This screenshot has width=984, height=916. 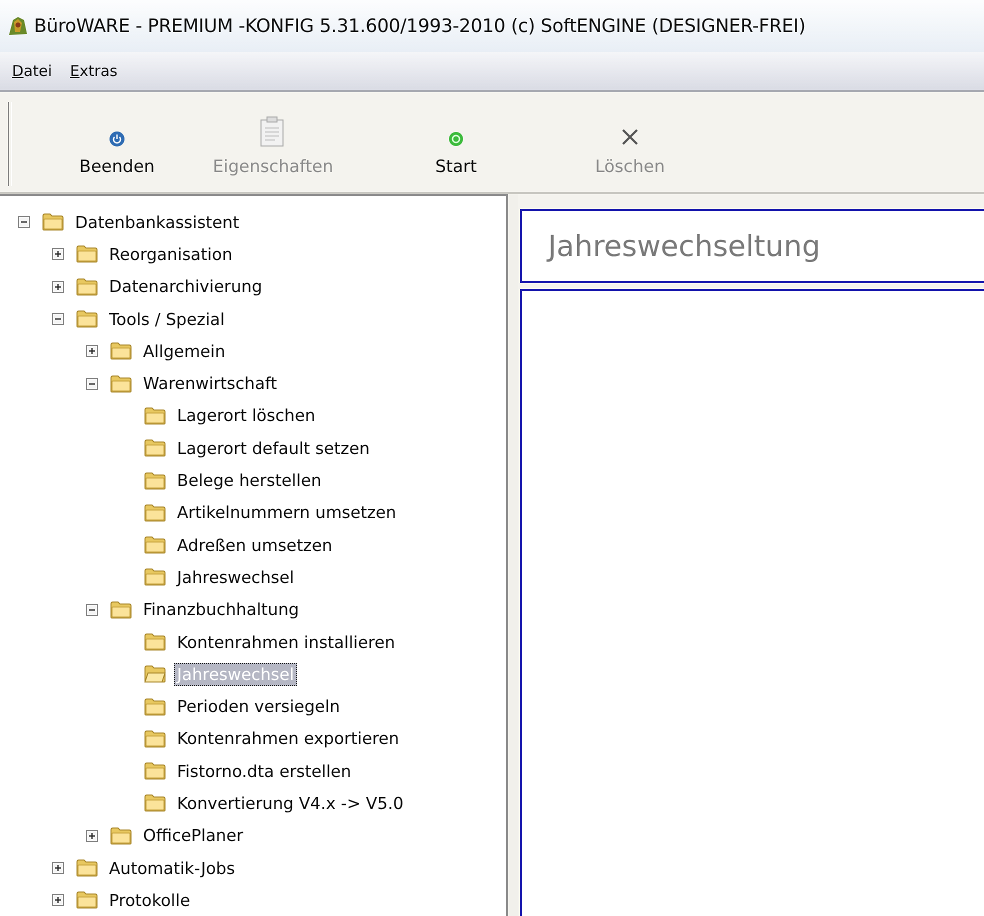 I want to click on tree-item: Allgemein, so click(x=184, y=351).